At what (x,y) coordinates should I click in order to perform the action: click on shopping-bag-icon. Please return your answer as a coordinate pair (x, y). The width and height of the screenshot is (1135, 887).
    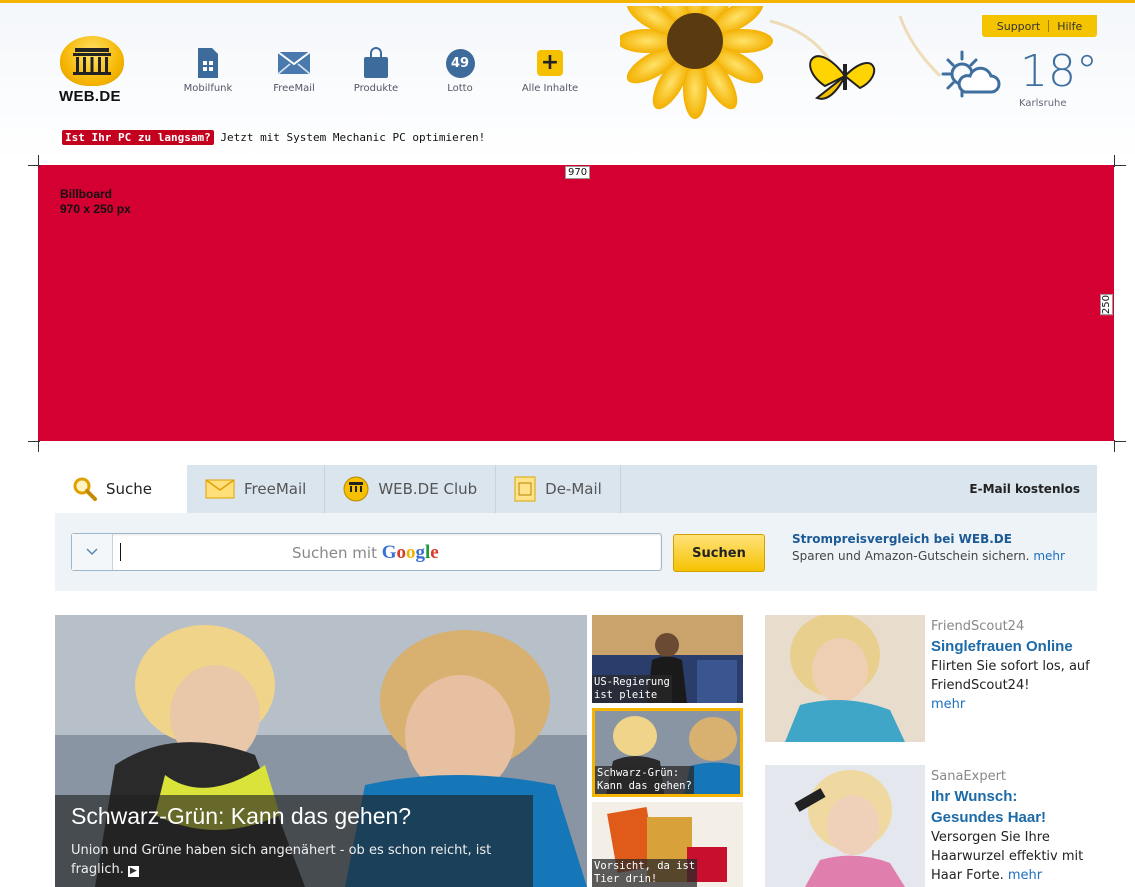
    Looking at the image, I should click on (376, 62).